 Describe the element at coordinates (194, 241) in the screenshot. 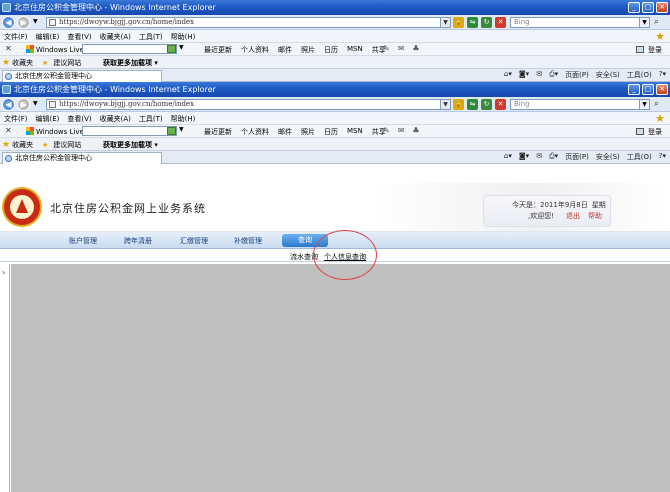

I see `nav-remittance-management: 汇缴管理` at that location.